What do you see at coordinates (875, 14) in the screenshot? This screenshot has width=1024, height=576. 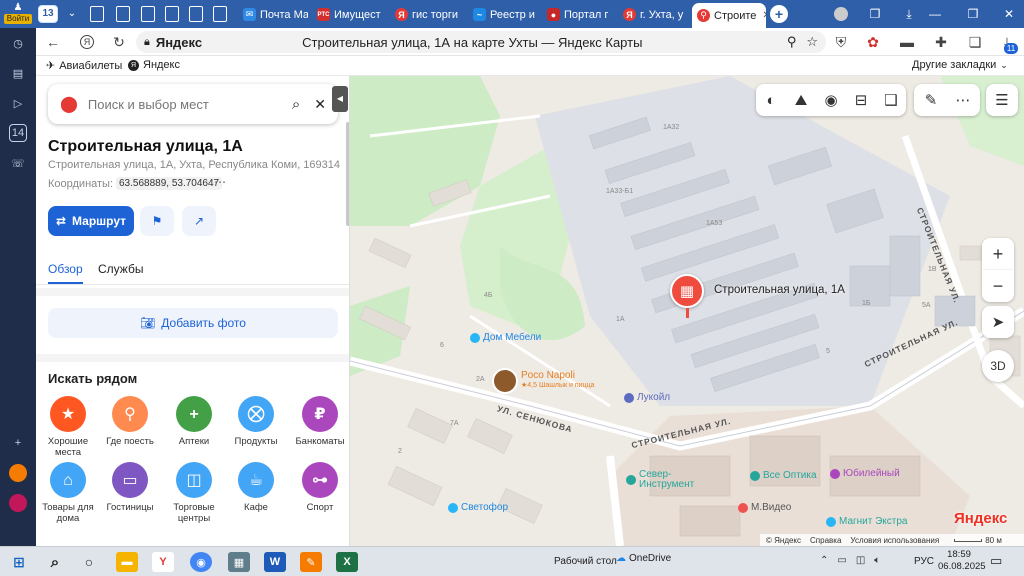 I see `bookmarks-icon: ❐` at bounding box center [875, 14].